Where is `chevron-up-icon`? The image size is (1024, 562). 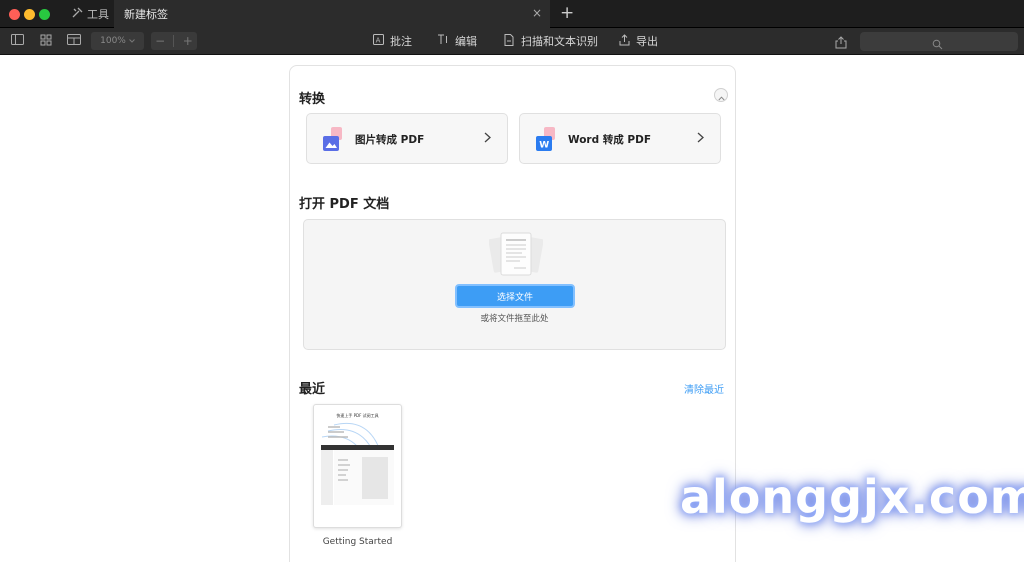 chevron-up-icon is located at coordinates (721, 95).